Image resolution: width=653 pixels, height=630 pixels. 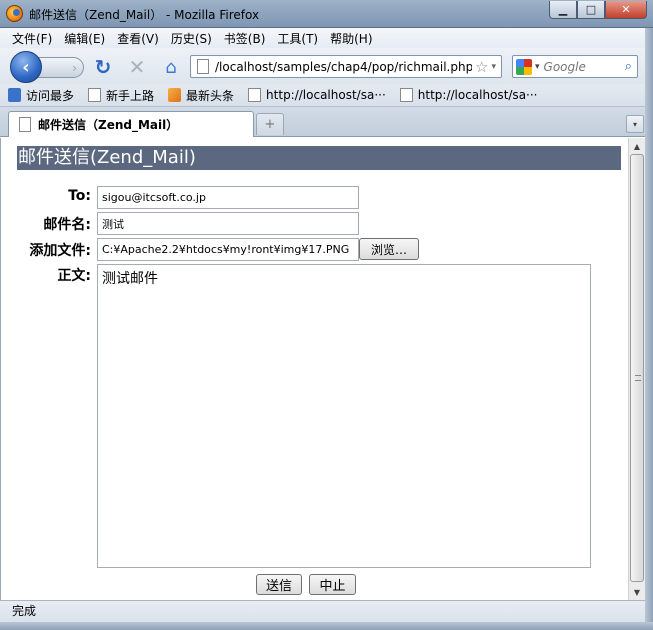 I want to click on magnifier-icon, so click(x=14, y=95).